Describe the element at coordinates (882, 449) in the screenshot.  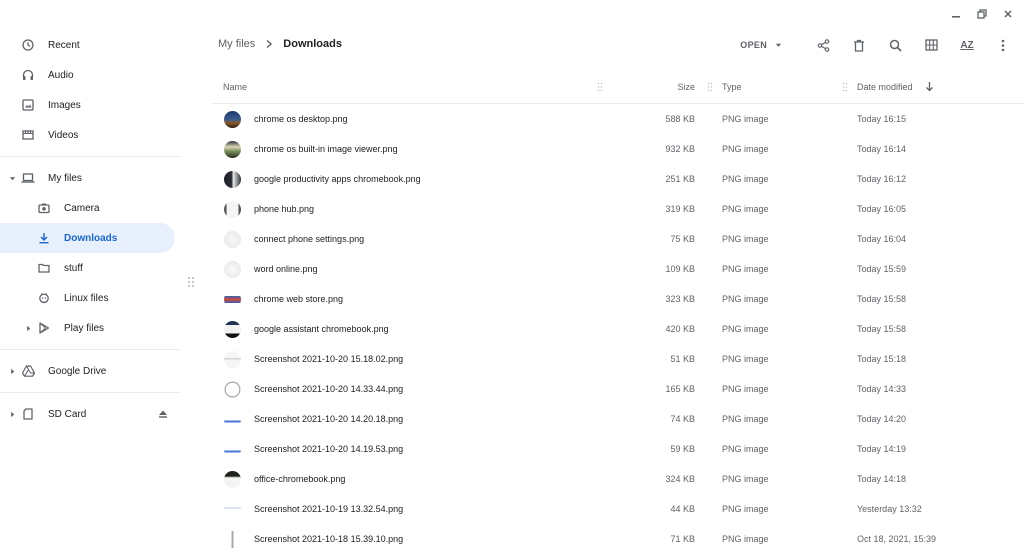
I see `file-date: Today 14:19` at that location.